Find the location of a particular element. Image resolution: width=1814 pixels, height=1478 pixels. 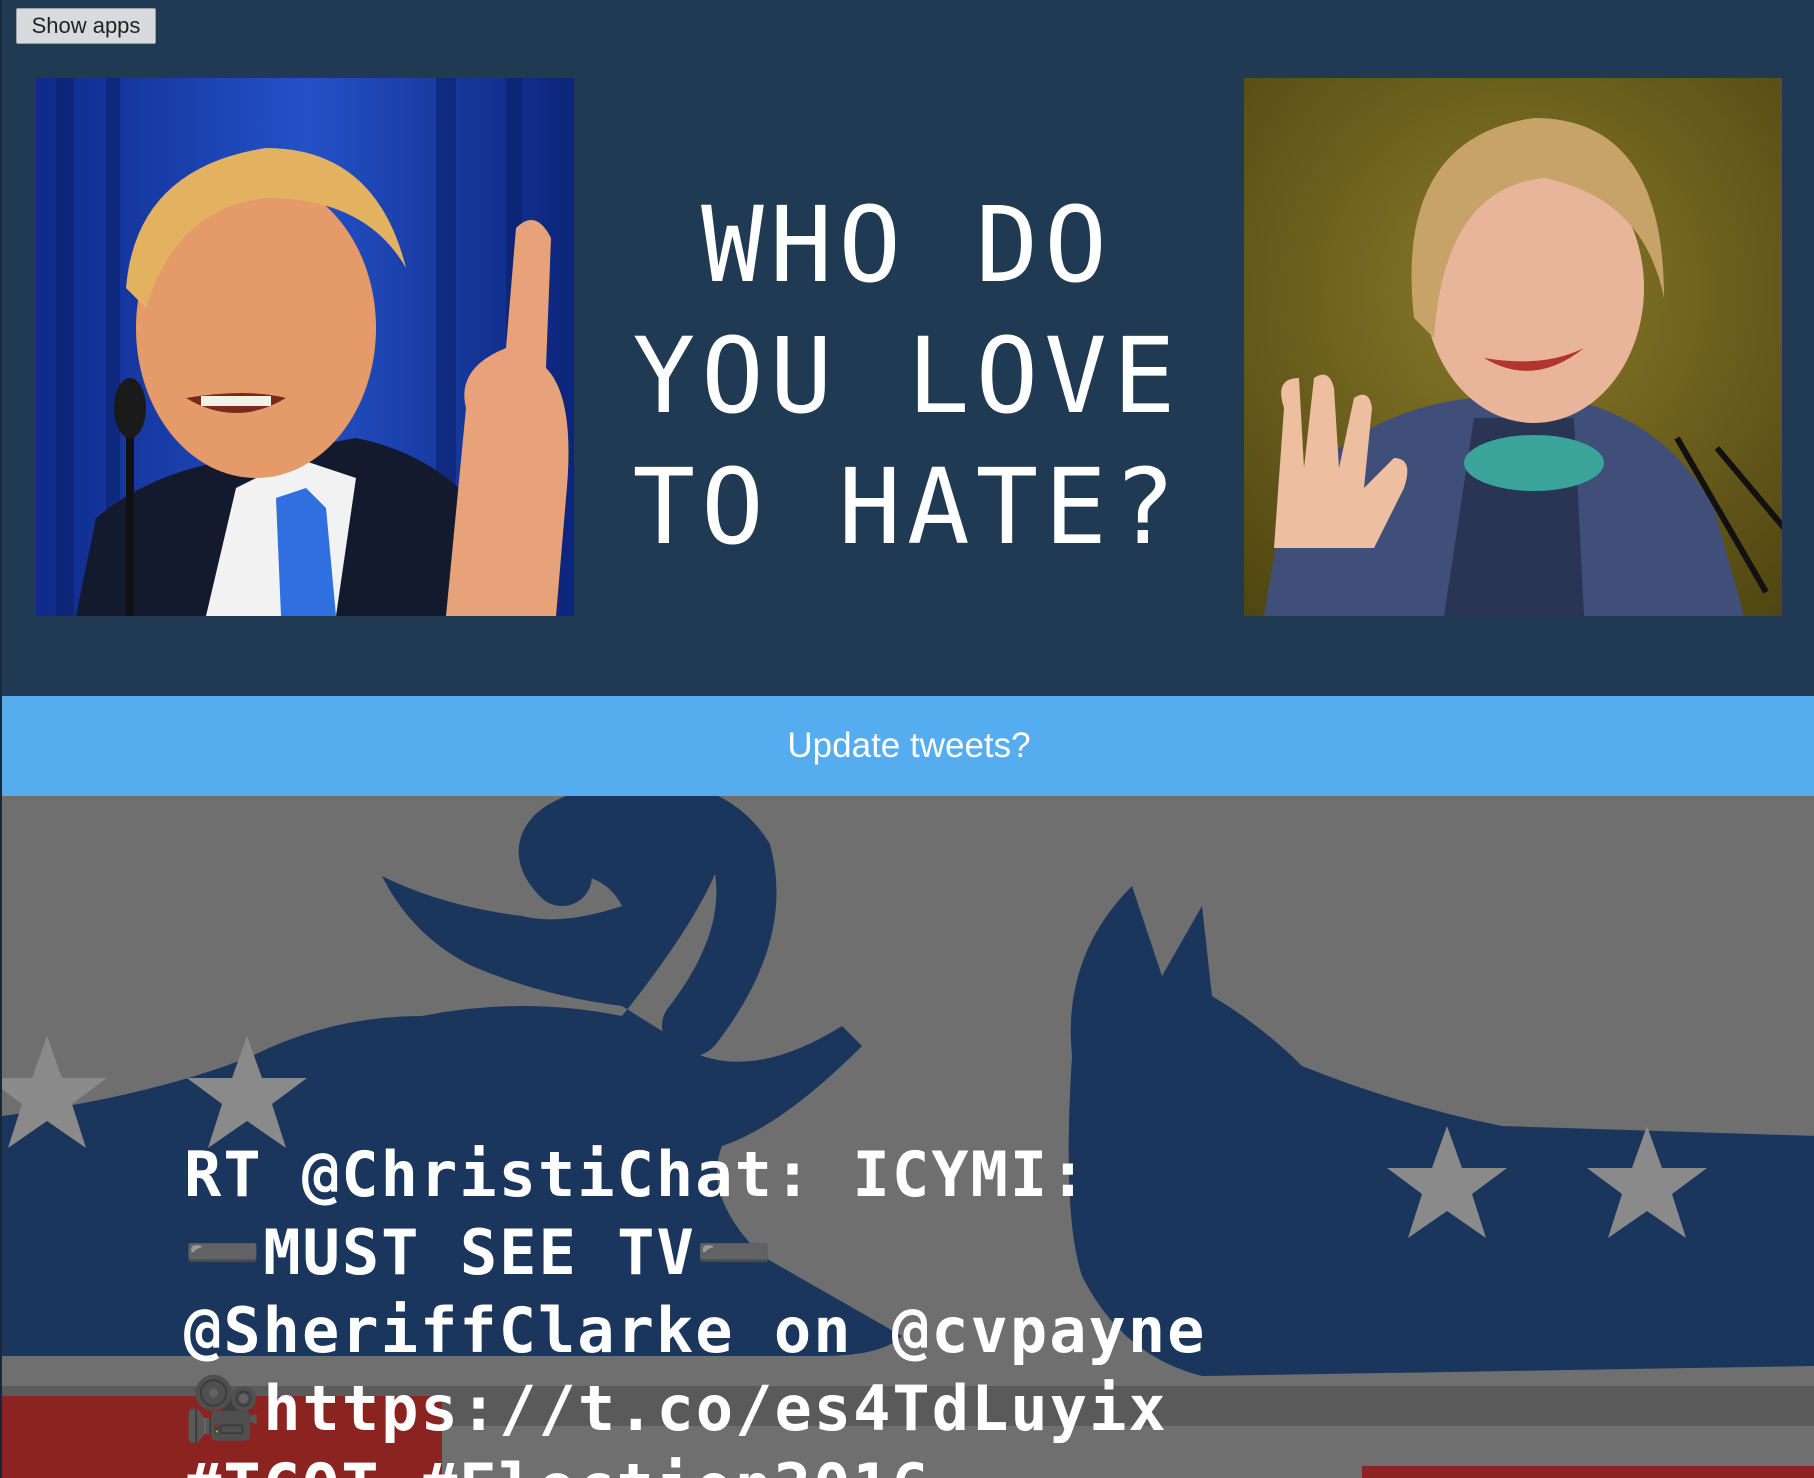

left-candidate-photo is located at coordinates (305, 347).